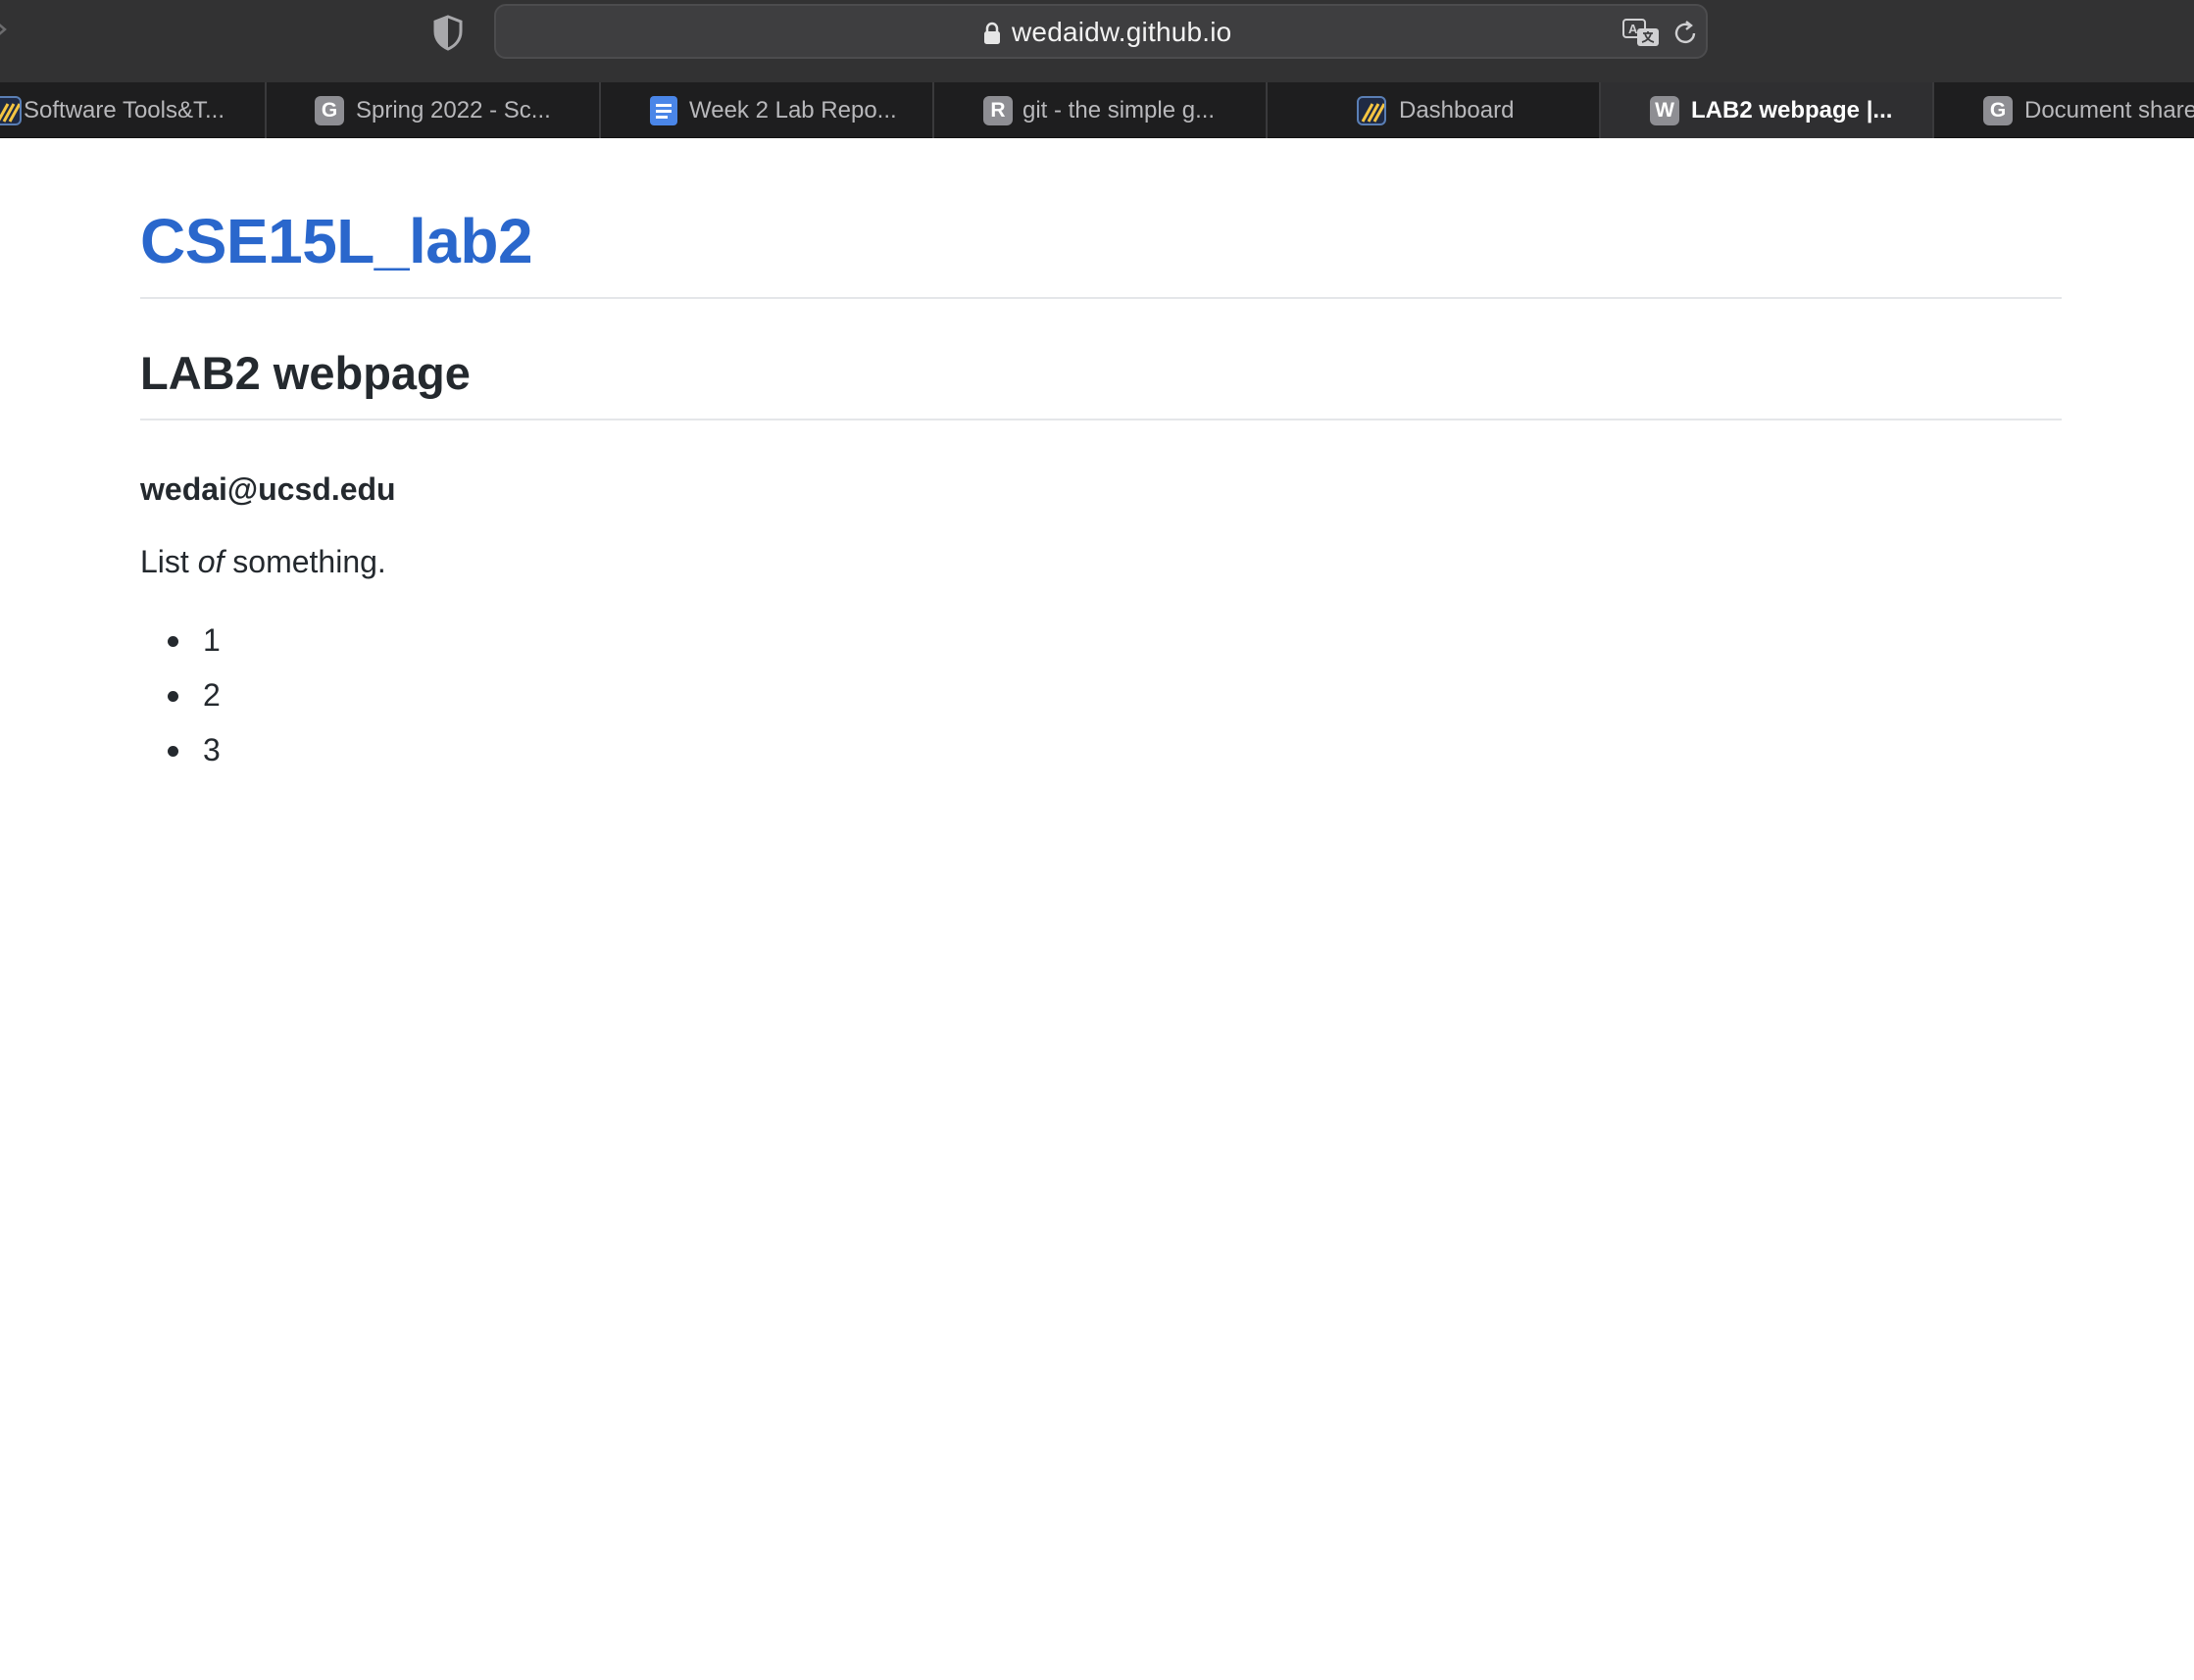  I want to click on paragraph-text-after: something., so click(305, 561).